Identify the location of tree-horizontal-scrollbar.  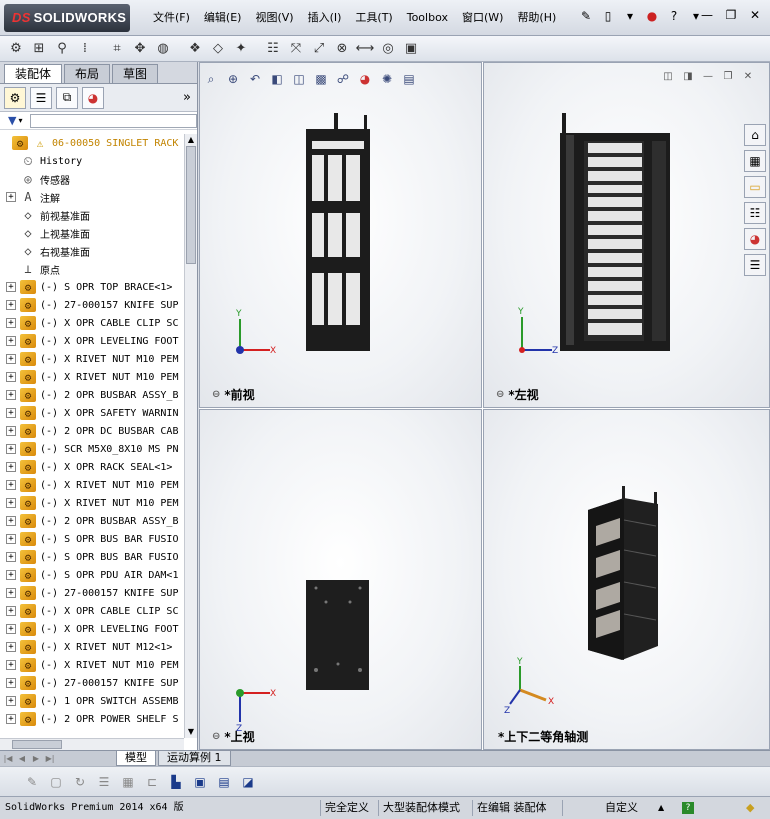
(92, 744).